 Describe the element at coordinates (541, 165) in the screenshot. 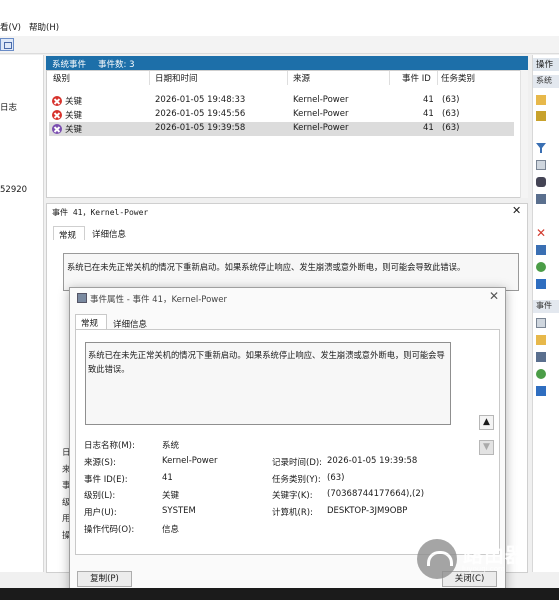

I see `properties-icon` at that location.